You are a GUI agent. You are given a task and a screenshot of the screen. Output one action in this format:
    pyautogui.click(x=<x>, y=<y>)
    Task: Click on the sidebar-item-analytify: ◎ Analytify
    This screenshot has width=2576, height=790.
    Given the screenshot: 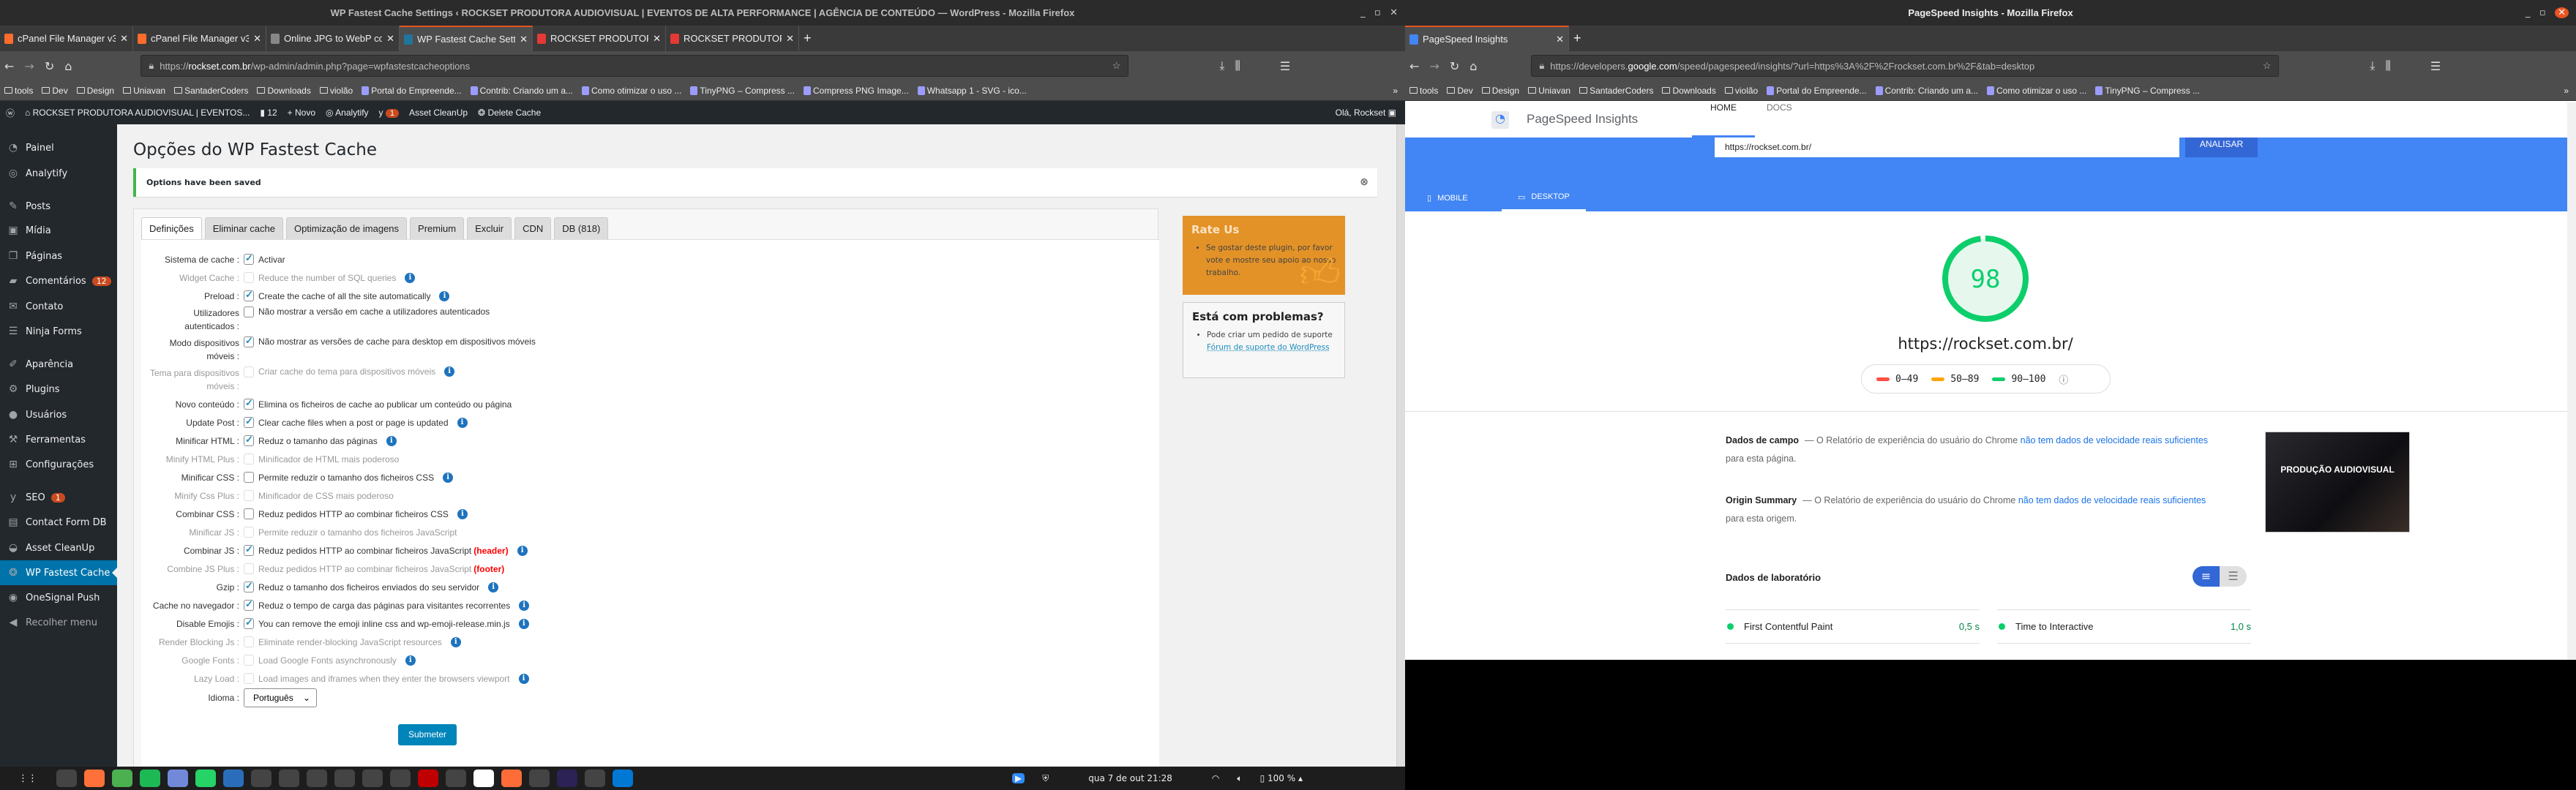 What is the action you would take?
    pyautogui.click(x=58, y=173)
    